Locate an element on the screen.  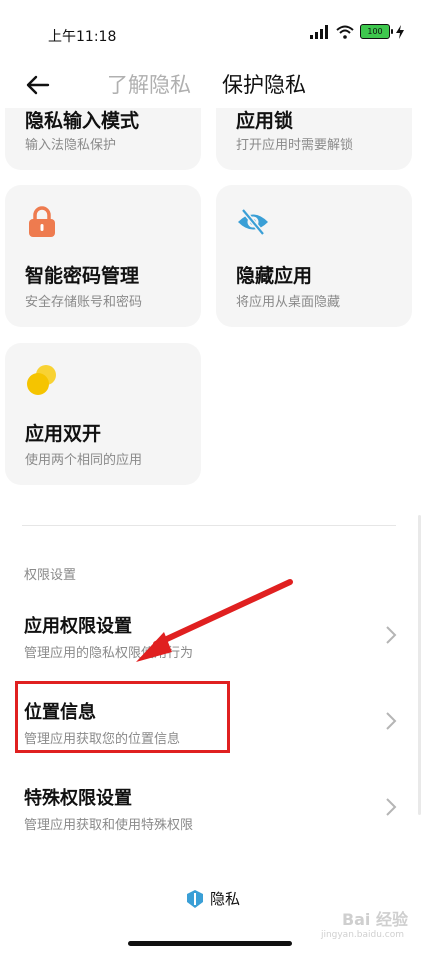
annotation-highlight-box is located at coordinates (122, 717).